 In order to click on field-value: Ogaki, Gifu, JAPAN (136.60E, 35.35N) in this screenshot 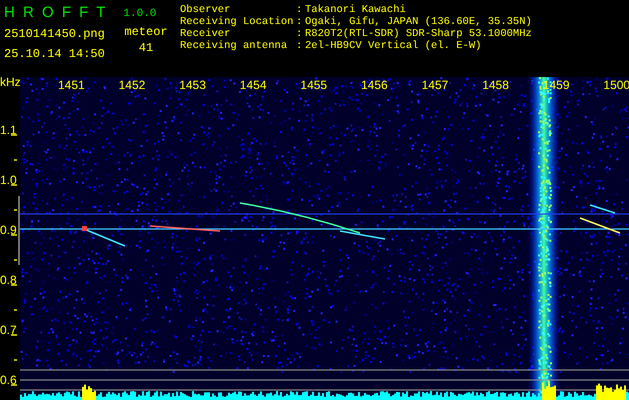, I will do `click(418, 22)`.